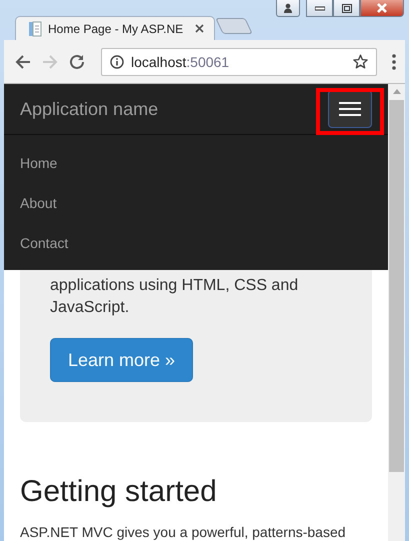 This screenshot has width=409, height=541. I want to click on jumbotron-text: applications using HTML, CSS and JavaScript., so click(175, 297).